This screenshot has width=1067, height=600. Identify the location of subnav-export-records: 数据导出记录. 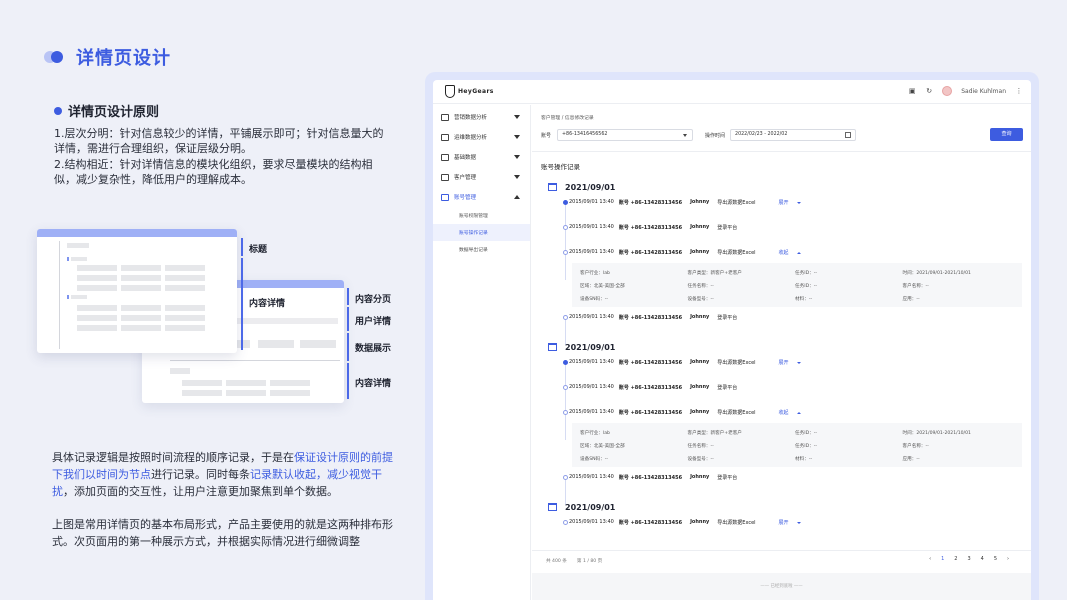
(481, 249).